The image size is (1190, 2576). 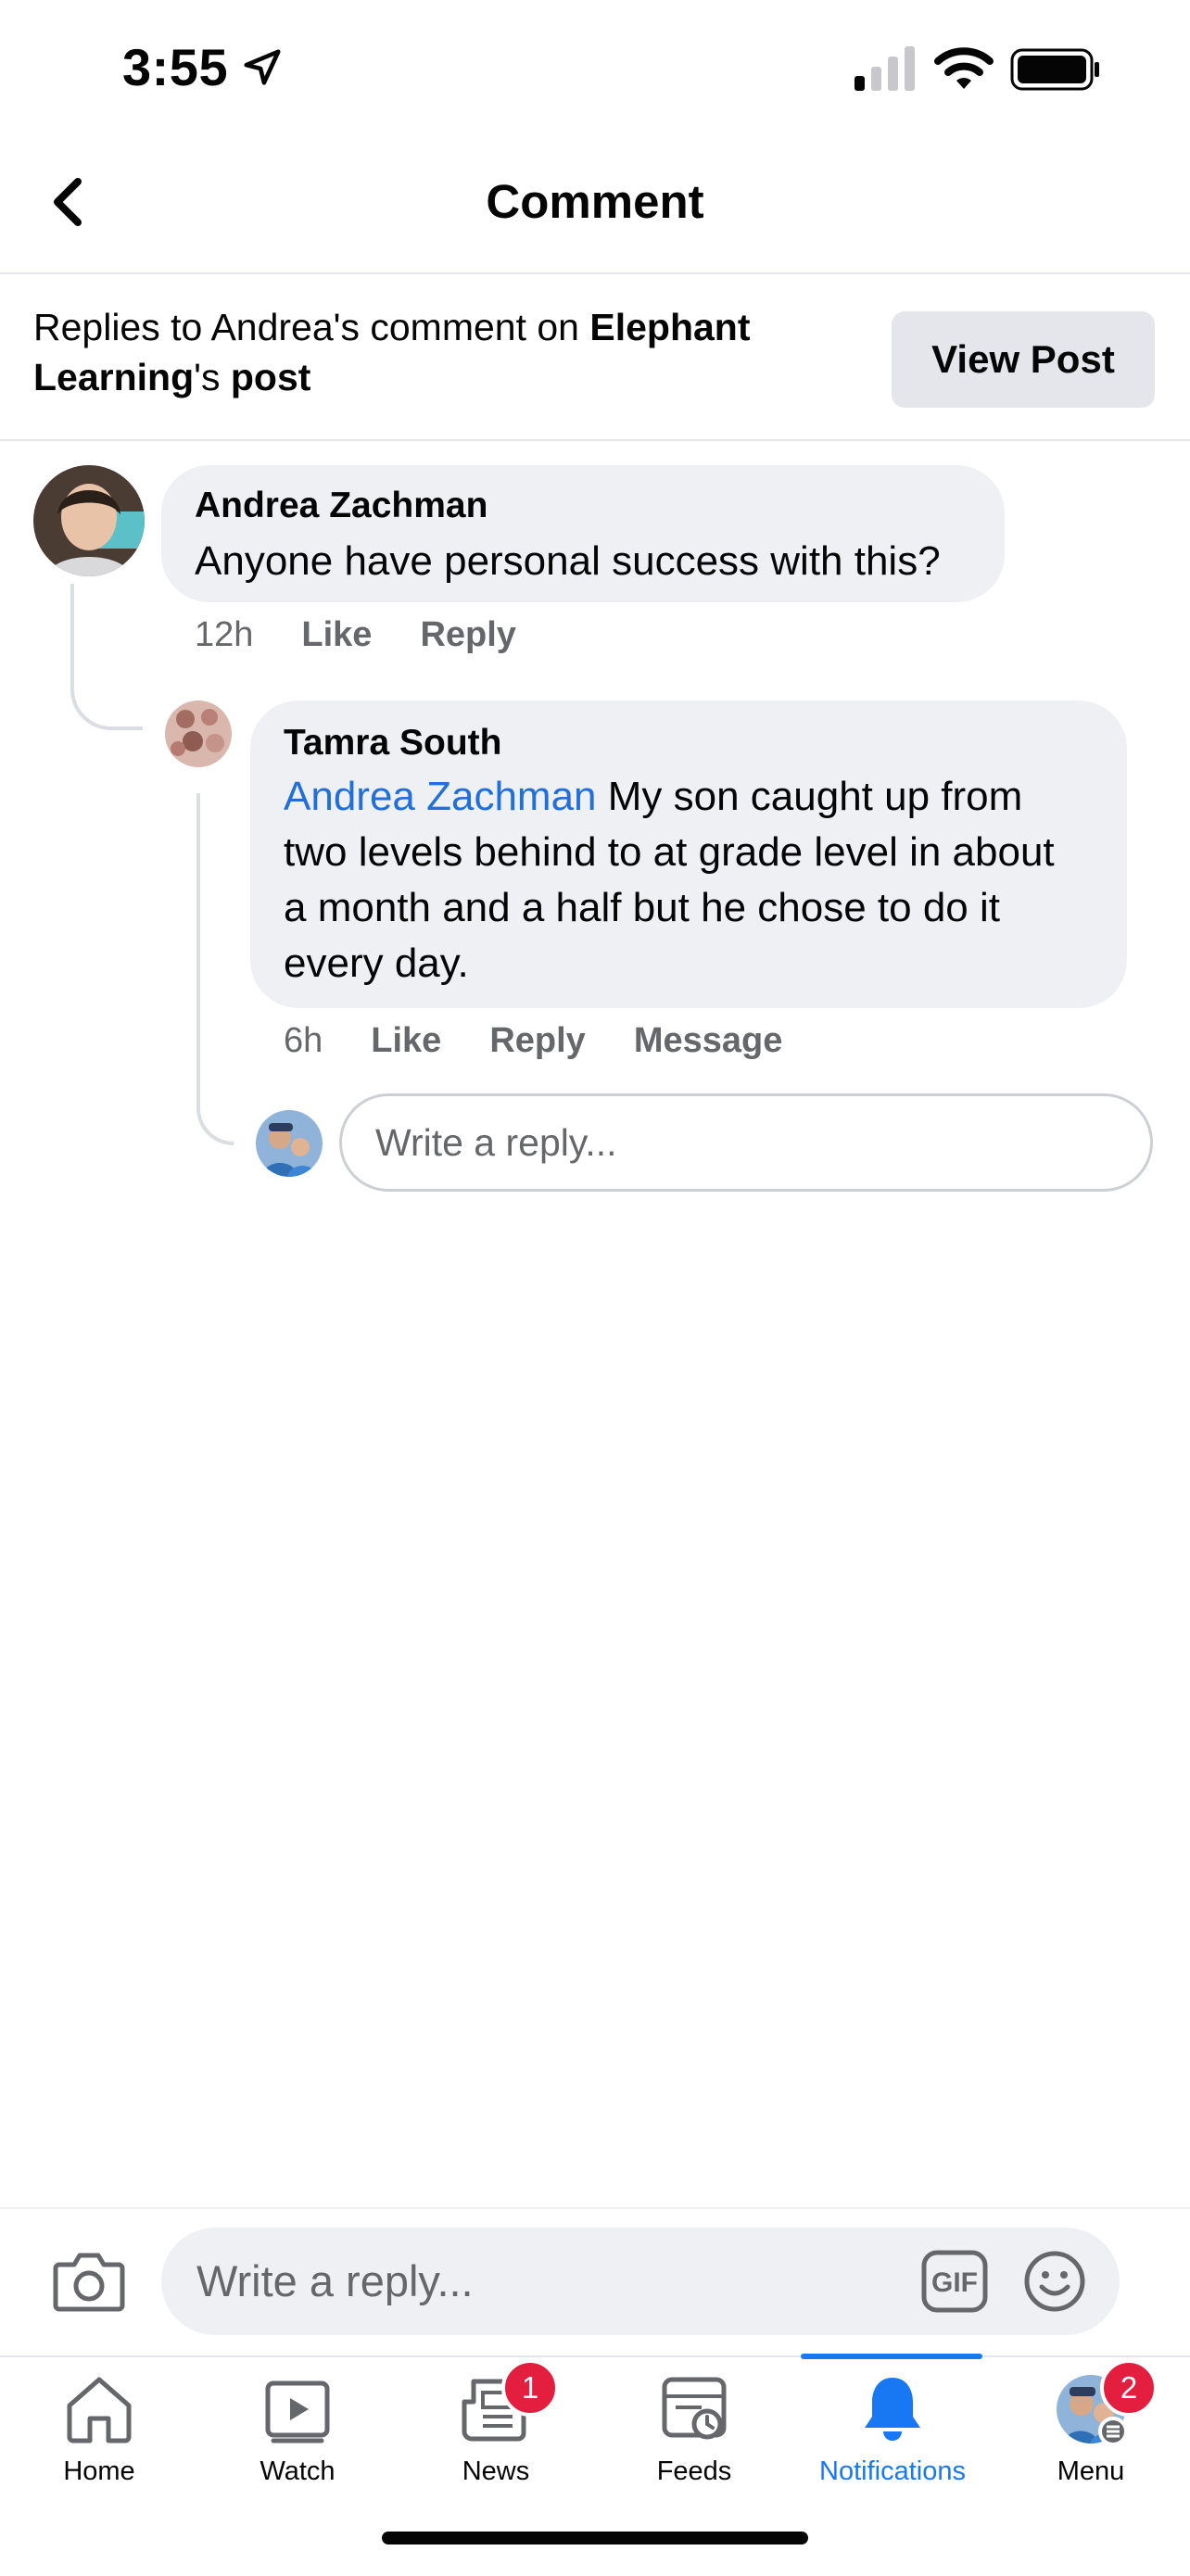 I want to click on comment-author: Tamra South, so click(x=392, y=743).